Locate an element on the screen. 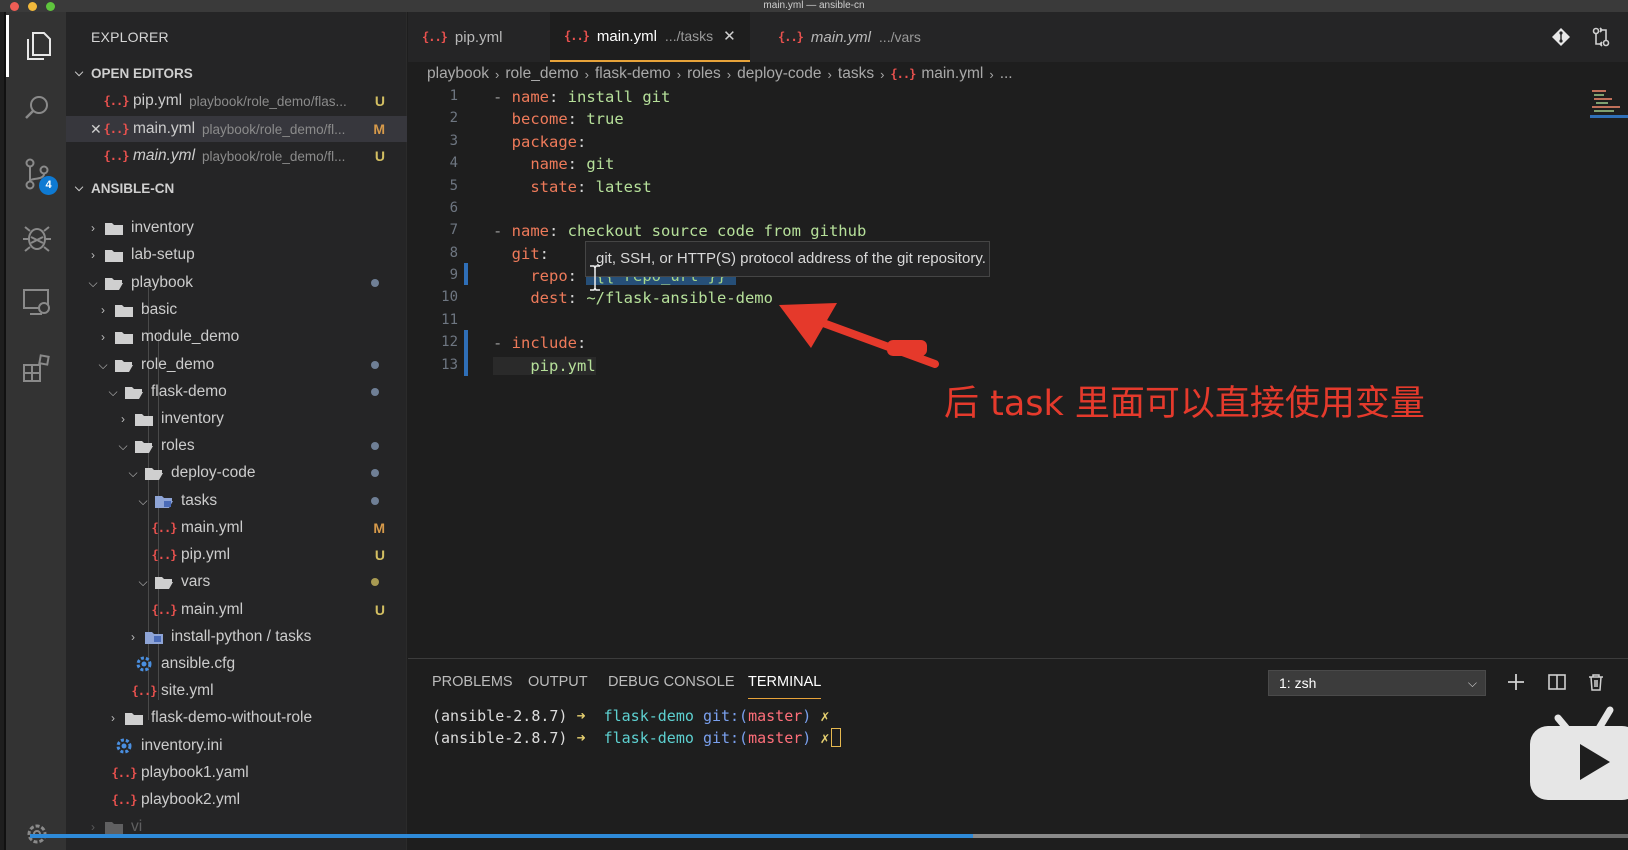 Image resolution: width=1628 pixels, height=850 pixels. tree-file: ansible.cfg is located at coordinates (236, 664).